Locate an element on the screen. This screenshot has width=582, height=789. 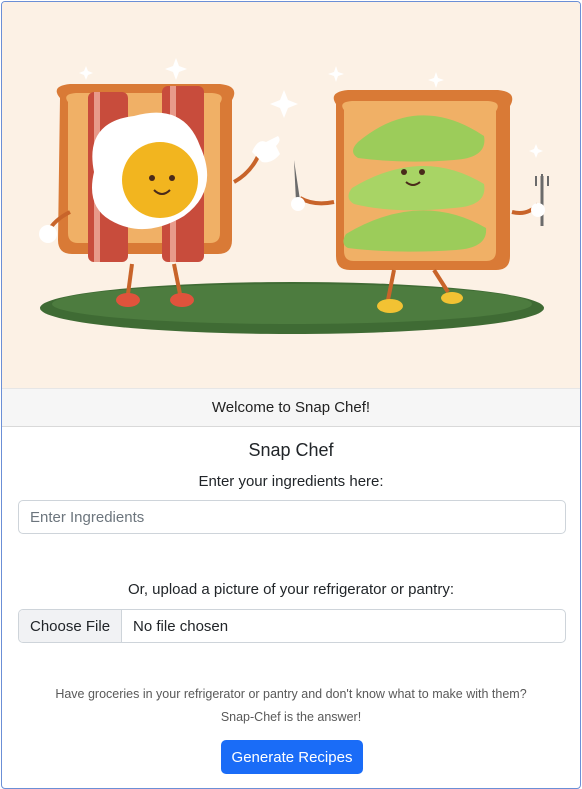
generate-recipes-button: Generate Recipes is located at coordinates (292, 757).